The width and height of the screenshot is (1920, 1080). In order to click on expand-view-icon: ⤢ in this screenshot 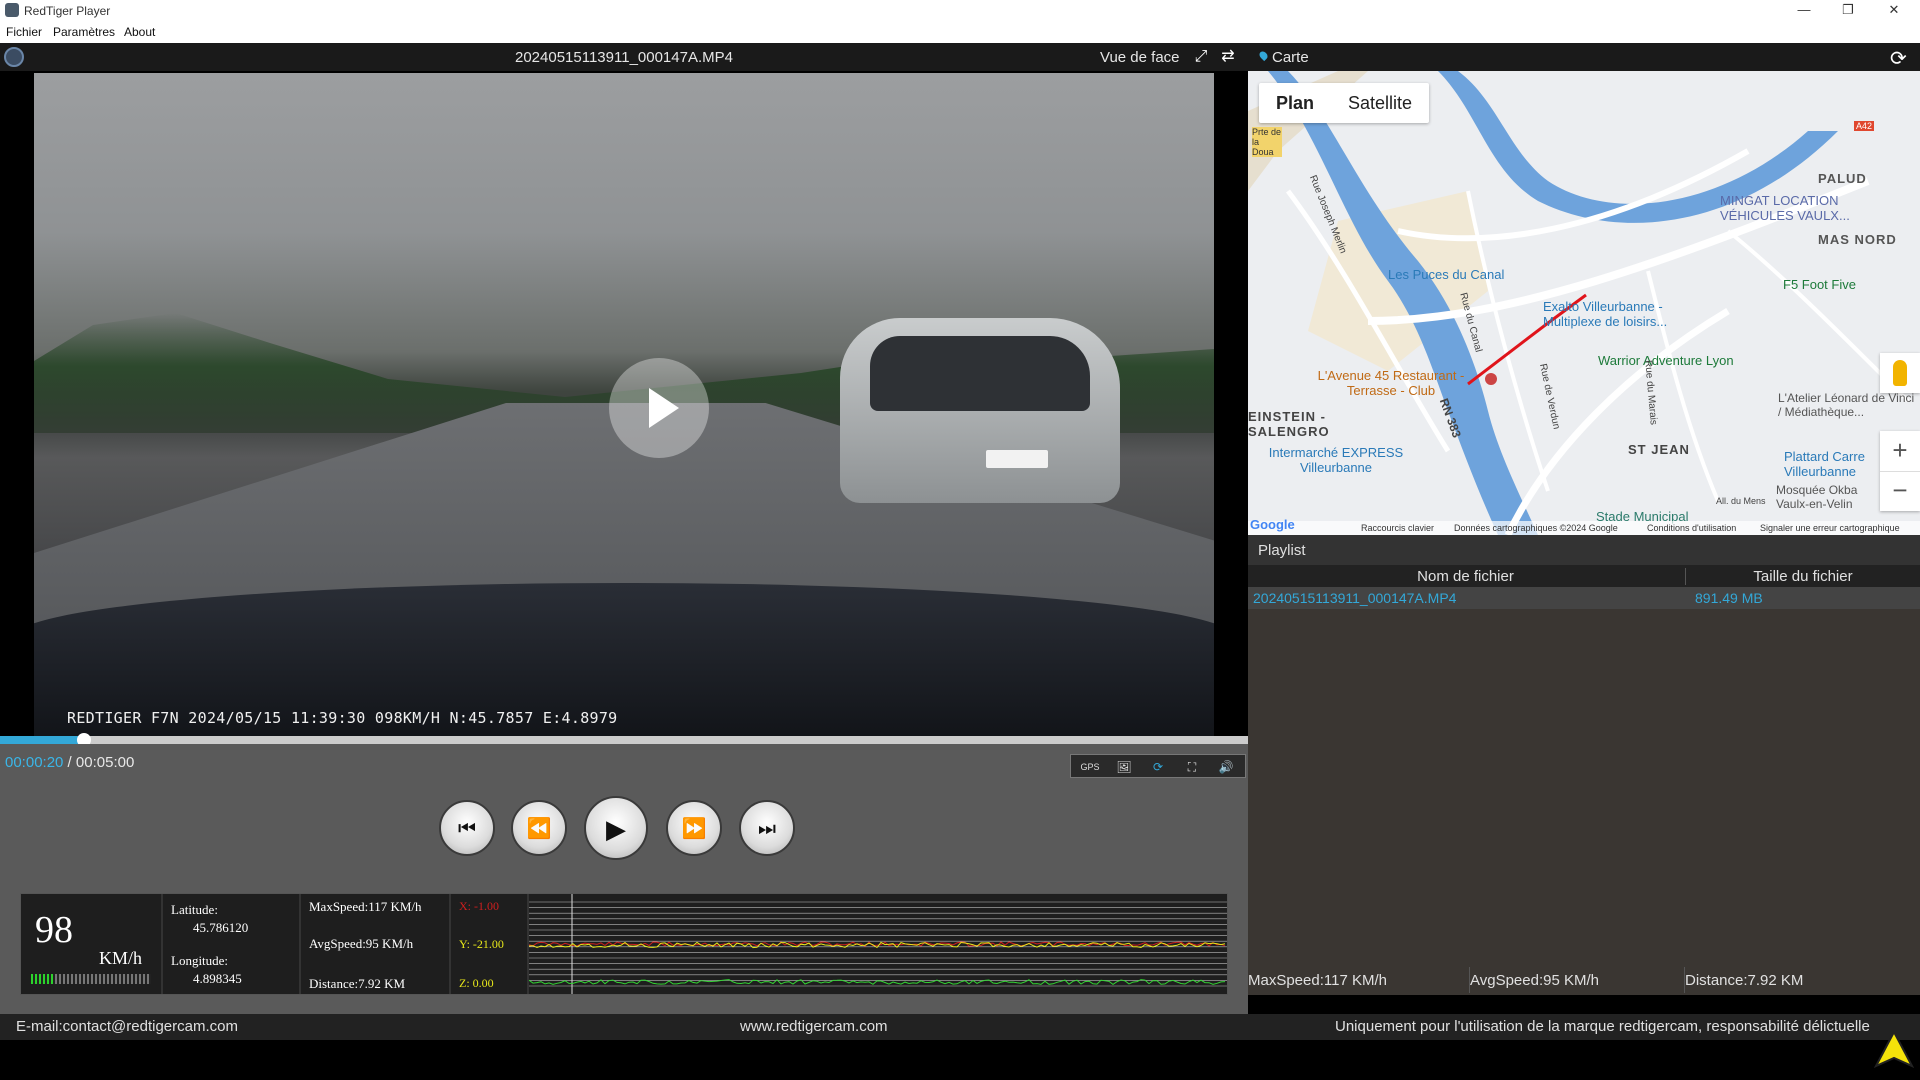, I will do `click(1201, 57)`.